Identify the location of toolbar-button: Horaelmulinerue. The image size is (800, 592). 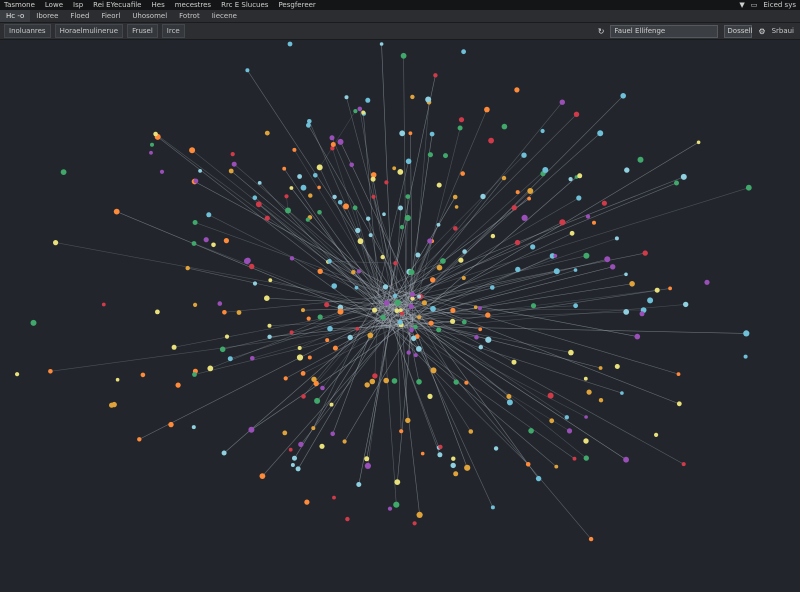
(89, 31).